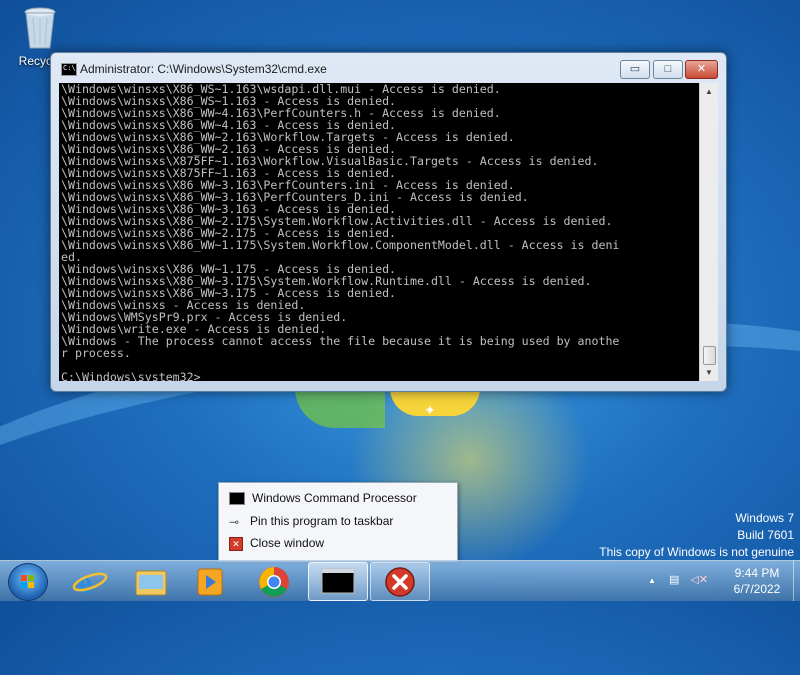  I want to click on internet-explorer-icon: e, so click(90, 582).